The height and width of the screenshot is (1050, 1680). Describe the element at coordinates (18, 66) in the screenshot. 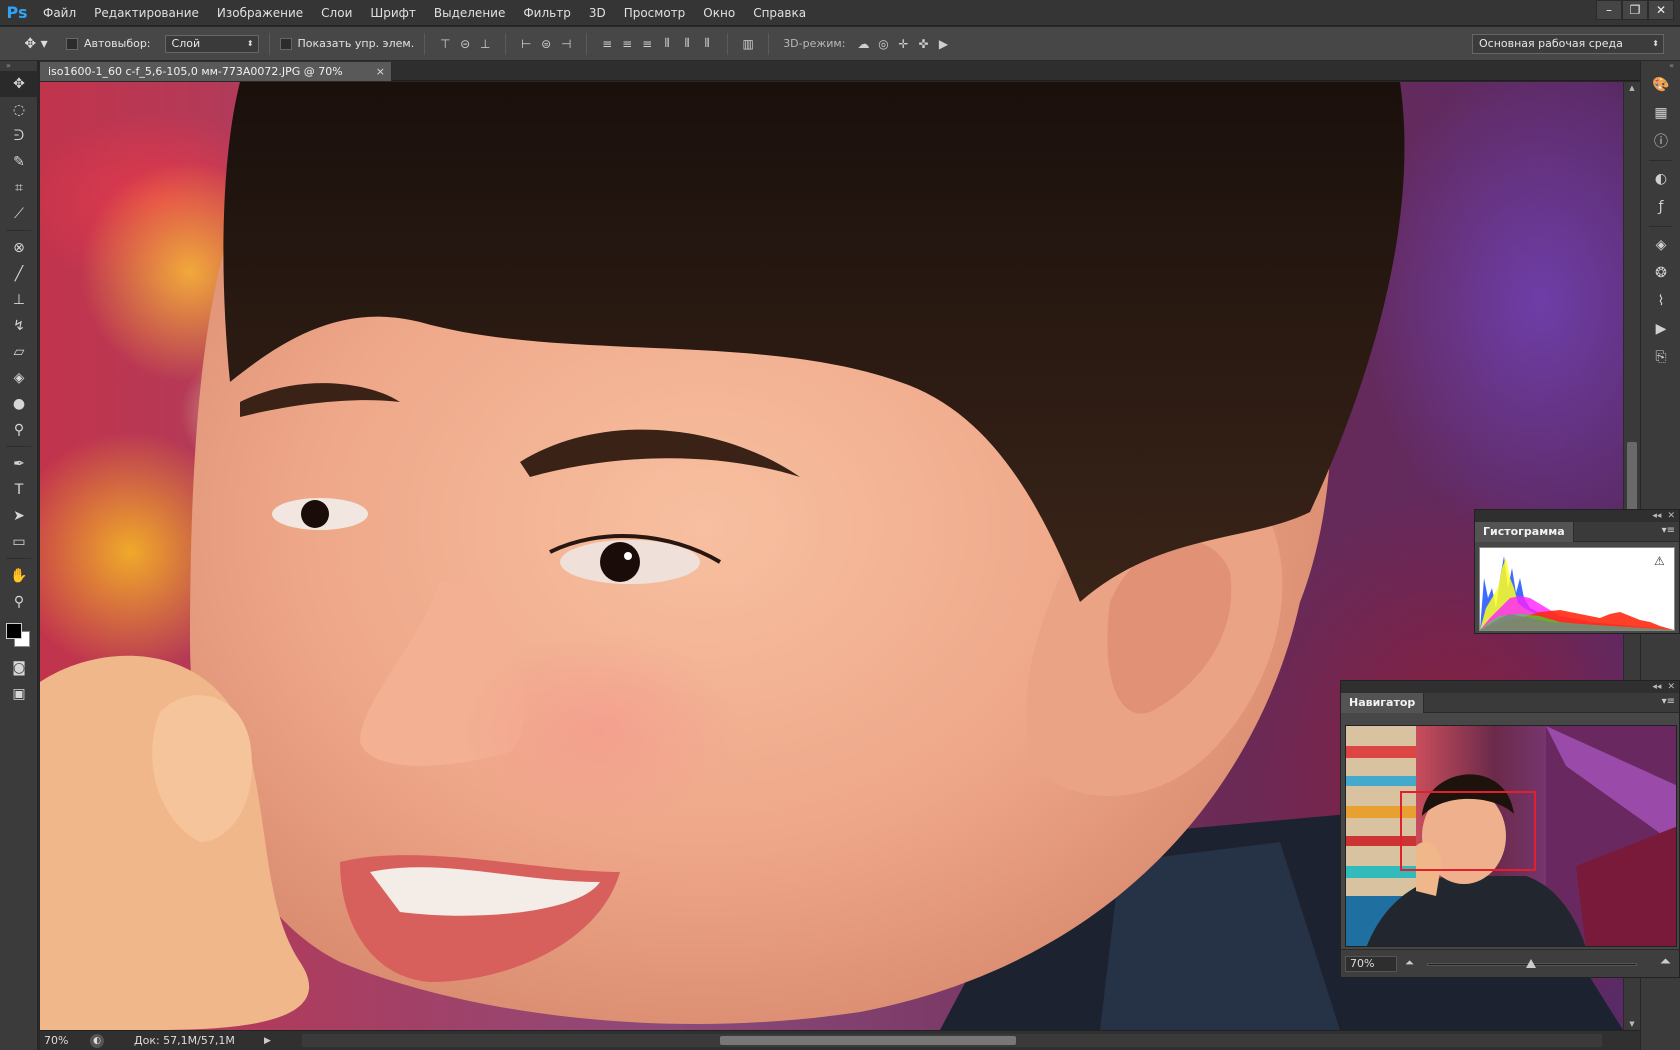

I see `panel-collapse-icon: »` at that location.